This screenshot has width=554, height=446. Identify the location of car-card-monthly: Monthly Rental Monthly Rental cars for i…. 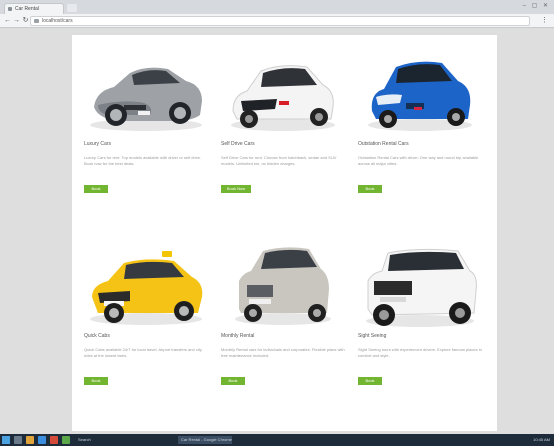
(283, 309).